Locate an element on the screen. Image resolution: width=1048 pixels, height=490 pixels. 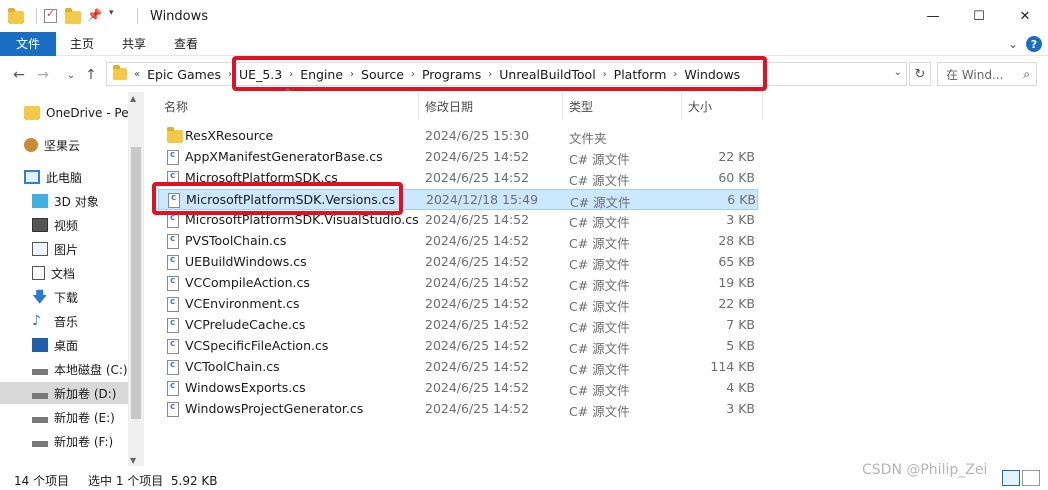
sidebar-item-drive-e: 新加卷 (E:) is located at coordinates (64, 417).